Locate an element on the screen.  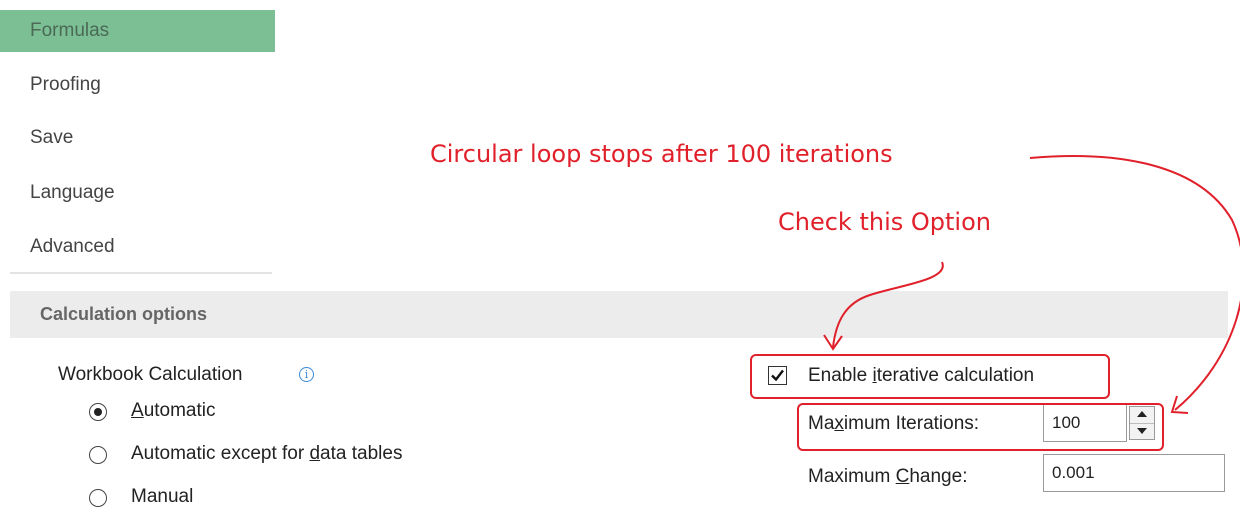
arrow-to-max-iterations is located at coordinates (1134, 283).